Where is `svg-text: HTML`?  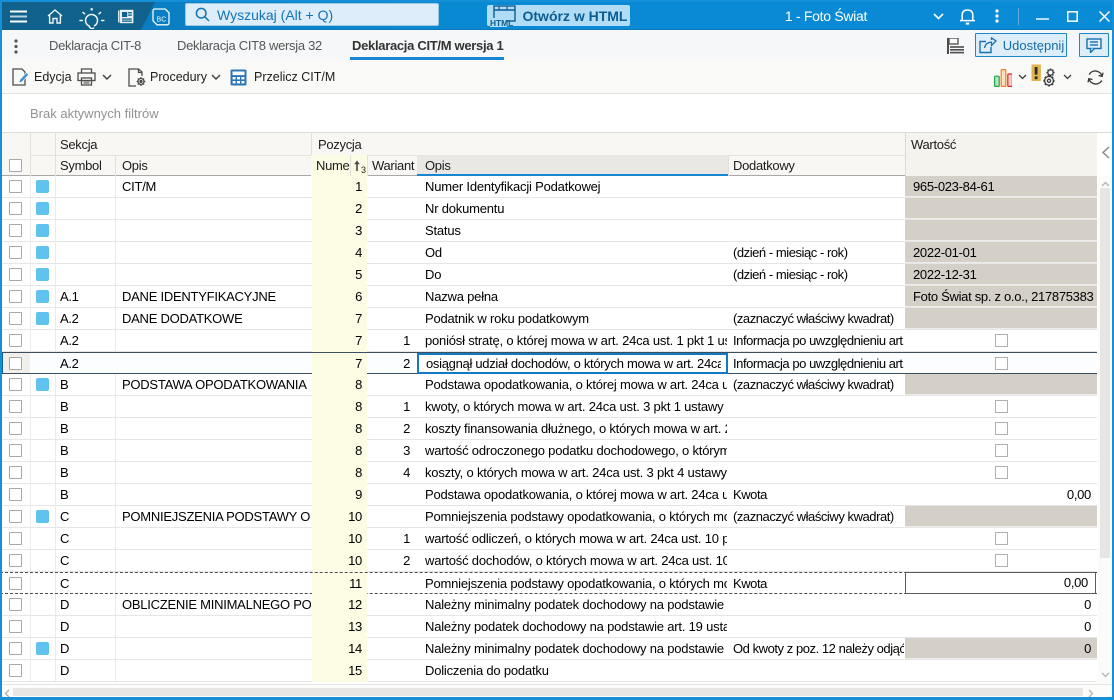 svg-text: HTML is located at coordinates (501, 22).